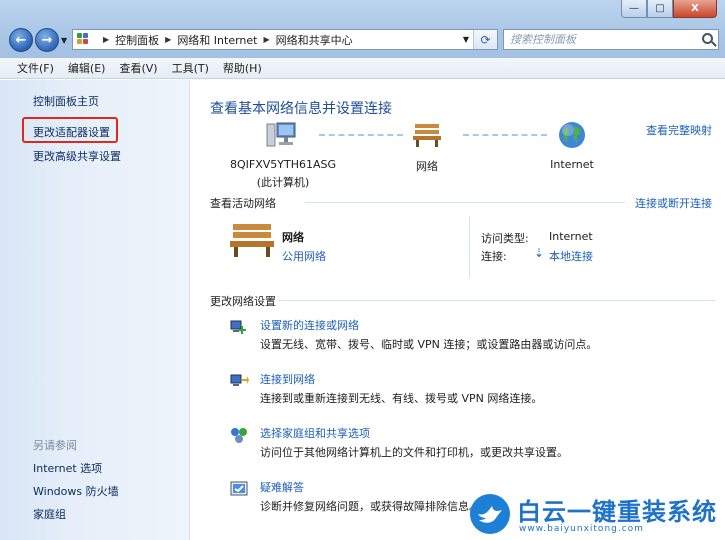 This screenshot has height=540, width=725. What do you see at coordinates (505, 238) in the screenshot?
I see `access-type-label: 访问类型:` at bounding box center [505, 238].